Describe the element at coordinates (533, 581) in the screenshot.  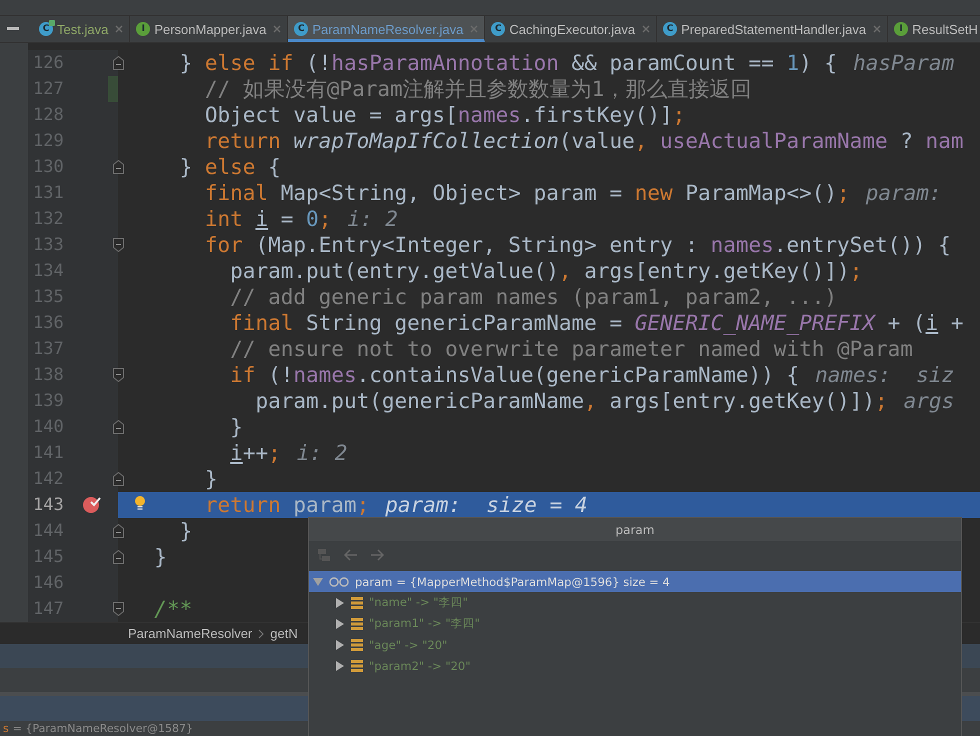
I see `variable-value: = {MapperMethod$ParamMap@1596} size = 4` at that location.